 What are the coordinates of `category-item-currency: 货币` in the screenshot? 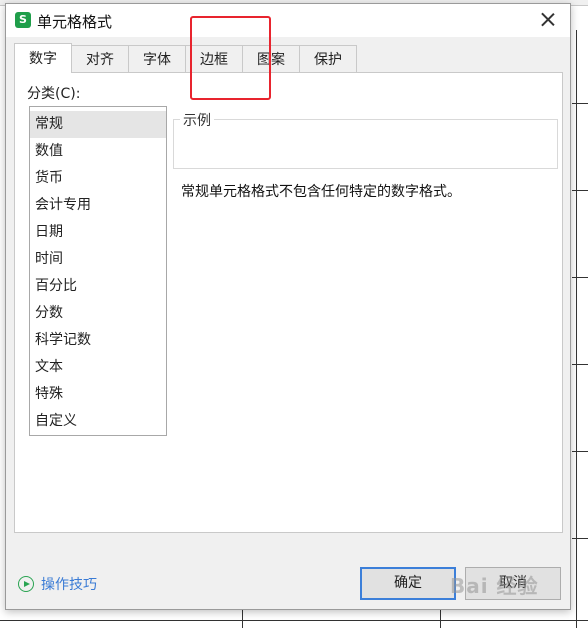 It's located at (98, 178).